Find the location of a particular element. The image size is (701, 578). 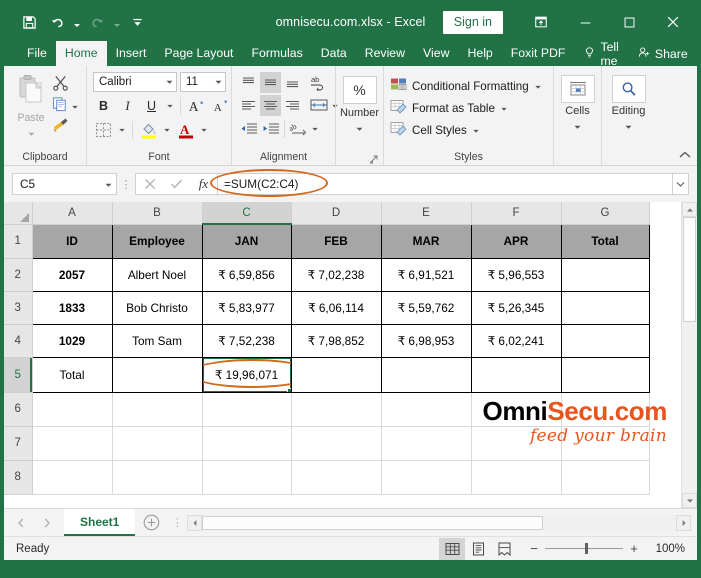

tab-foxit-pdf: Foxit PDF is located at coordinates (538, 53).